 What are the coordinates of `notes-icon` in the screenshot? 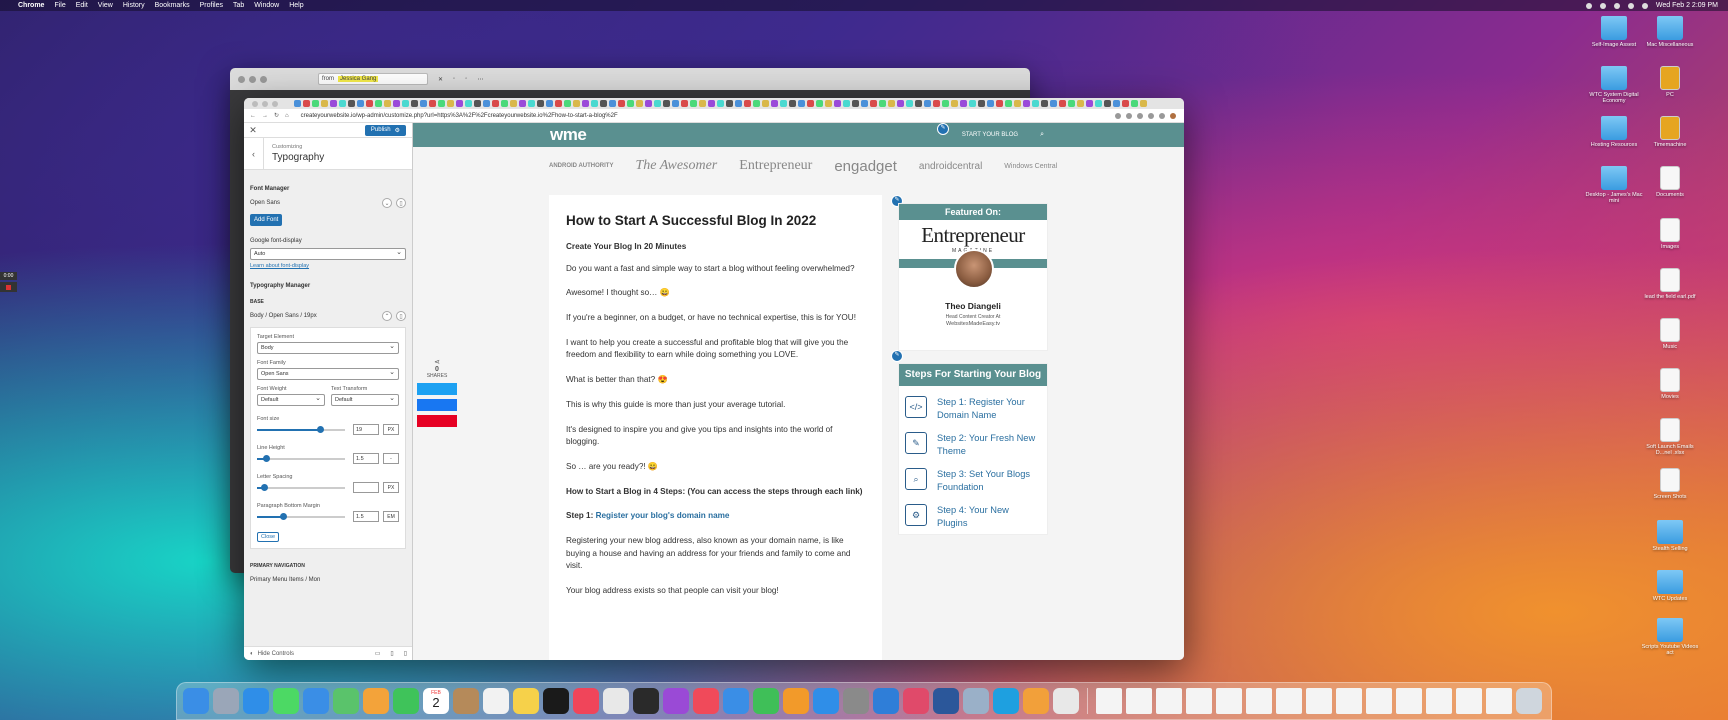 It's located at (526, 701).